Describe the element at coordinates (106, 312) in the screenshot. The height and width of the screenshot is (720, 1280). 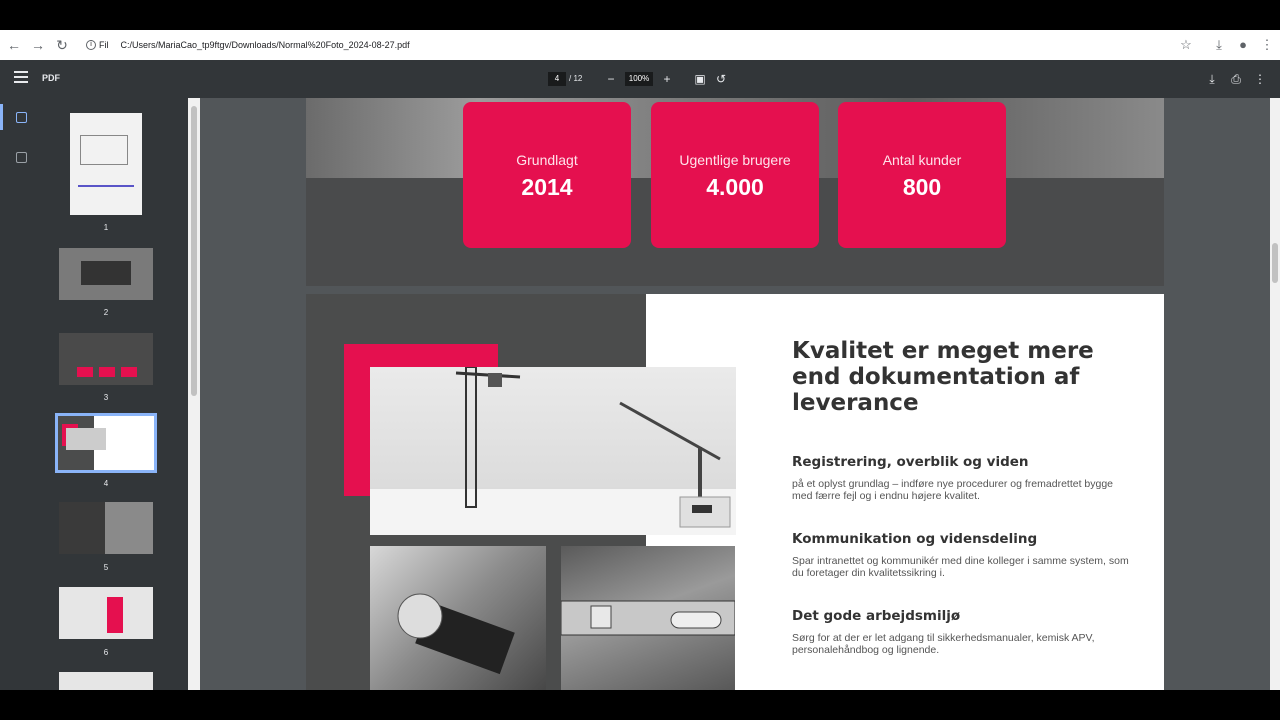
I see `thumbnail-number: 2` at that location.